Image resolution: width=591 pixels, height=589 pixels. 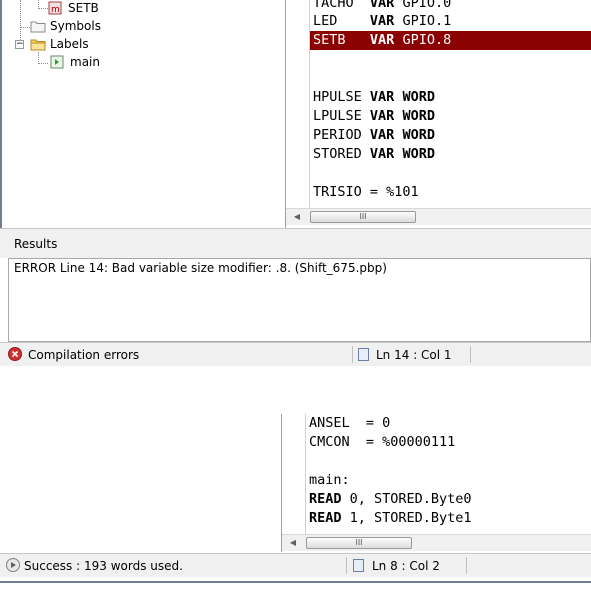 I want to click on tree-item-main: main, so click(x=75, y=62).